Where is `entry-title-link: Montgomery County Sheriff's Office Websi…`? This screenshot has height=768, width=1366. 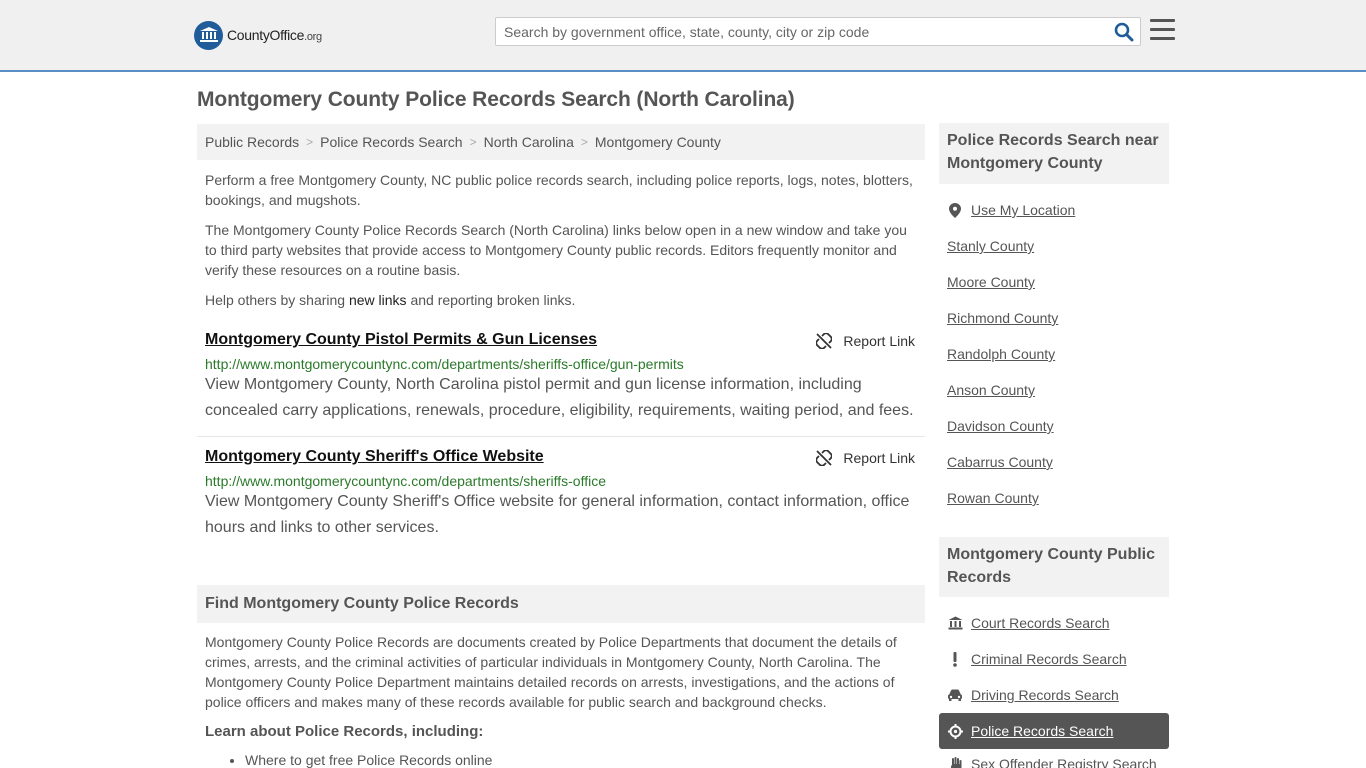
entry-title-link: Montgomery County Sheriff's Office Websi… is located at coordinates (374, 457).